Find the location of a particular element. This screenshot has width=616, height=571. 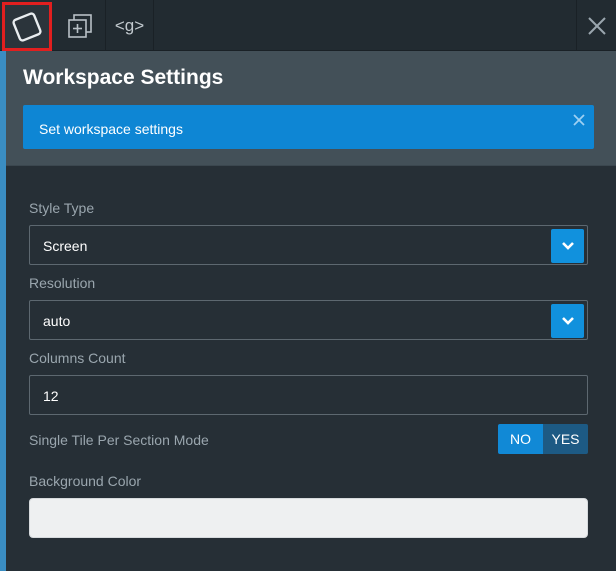

toolbar-close-button is located at coordinates (596, 25).